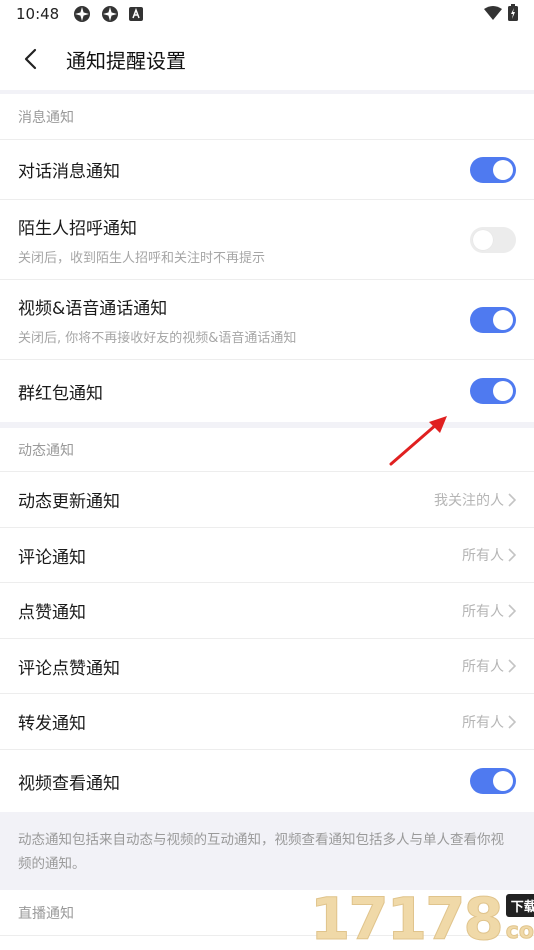 Image resolution: width=534 pixels, height=950 pixels. What do you see at coordinates (407, 917) in the screenshot?
I see `watermark-digits: 17178` at bounding box center [407, 917].